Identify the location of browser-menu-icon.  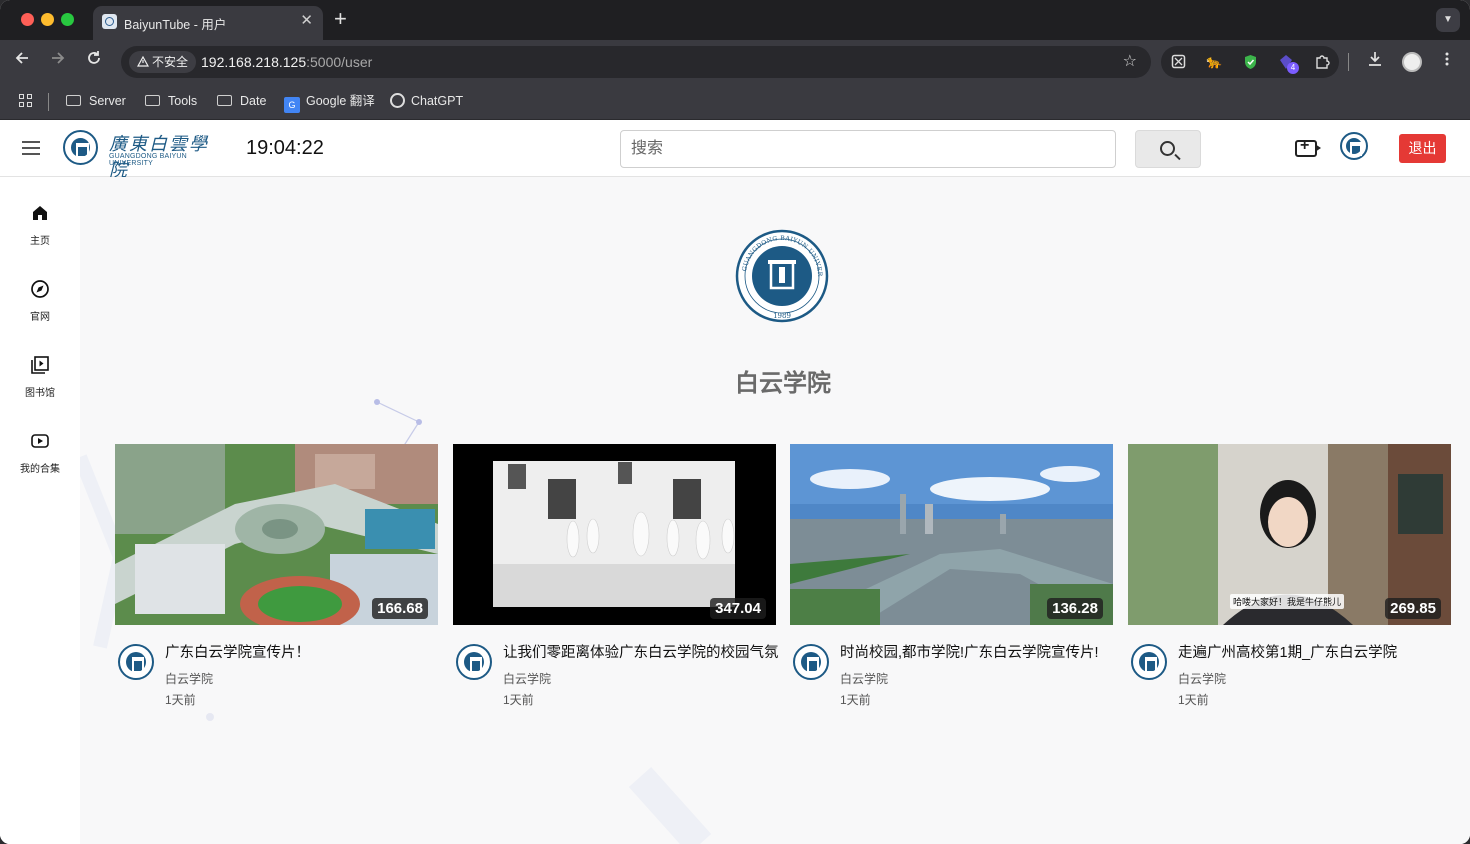
(1447, 61).